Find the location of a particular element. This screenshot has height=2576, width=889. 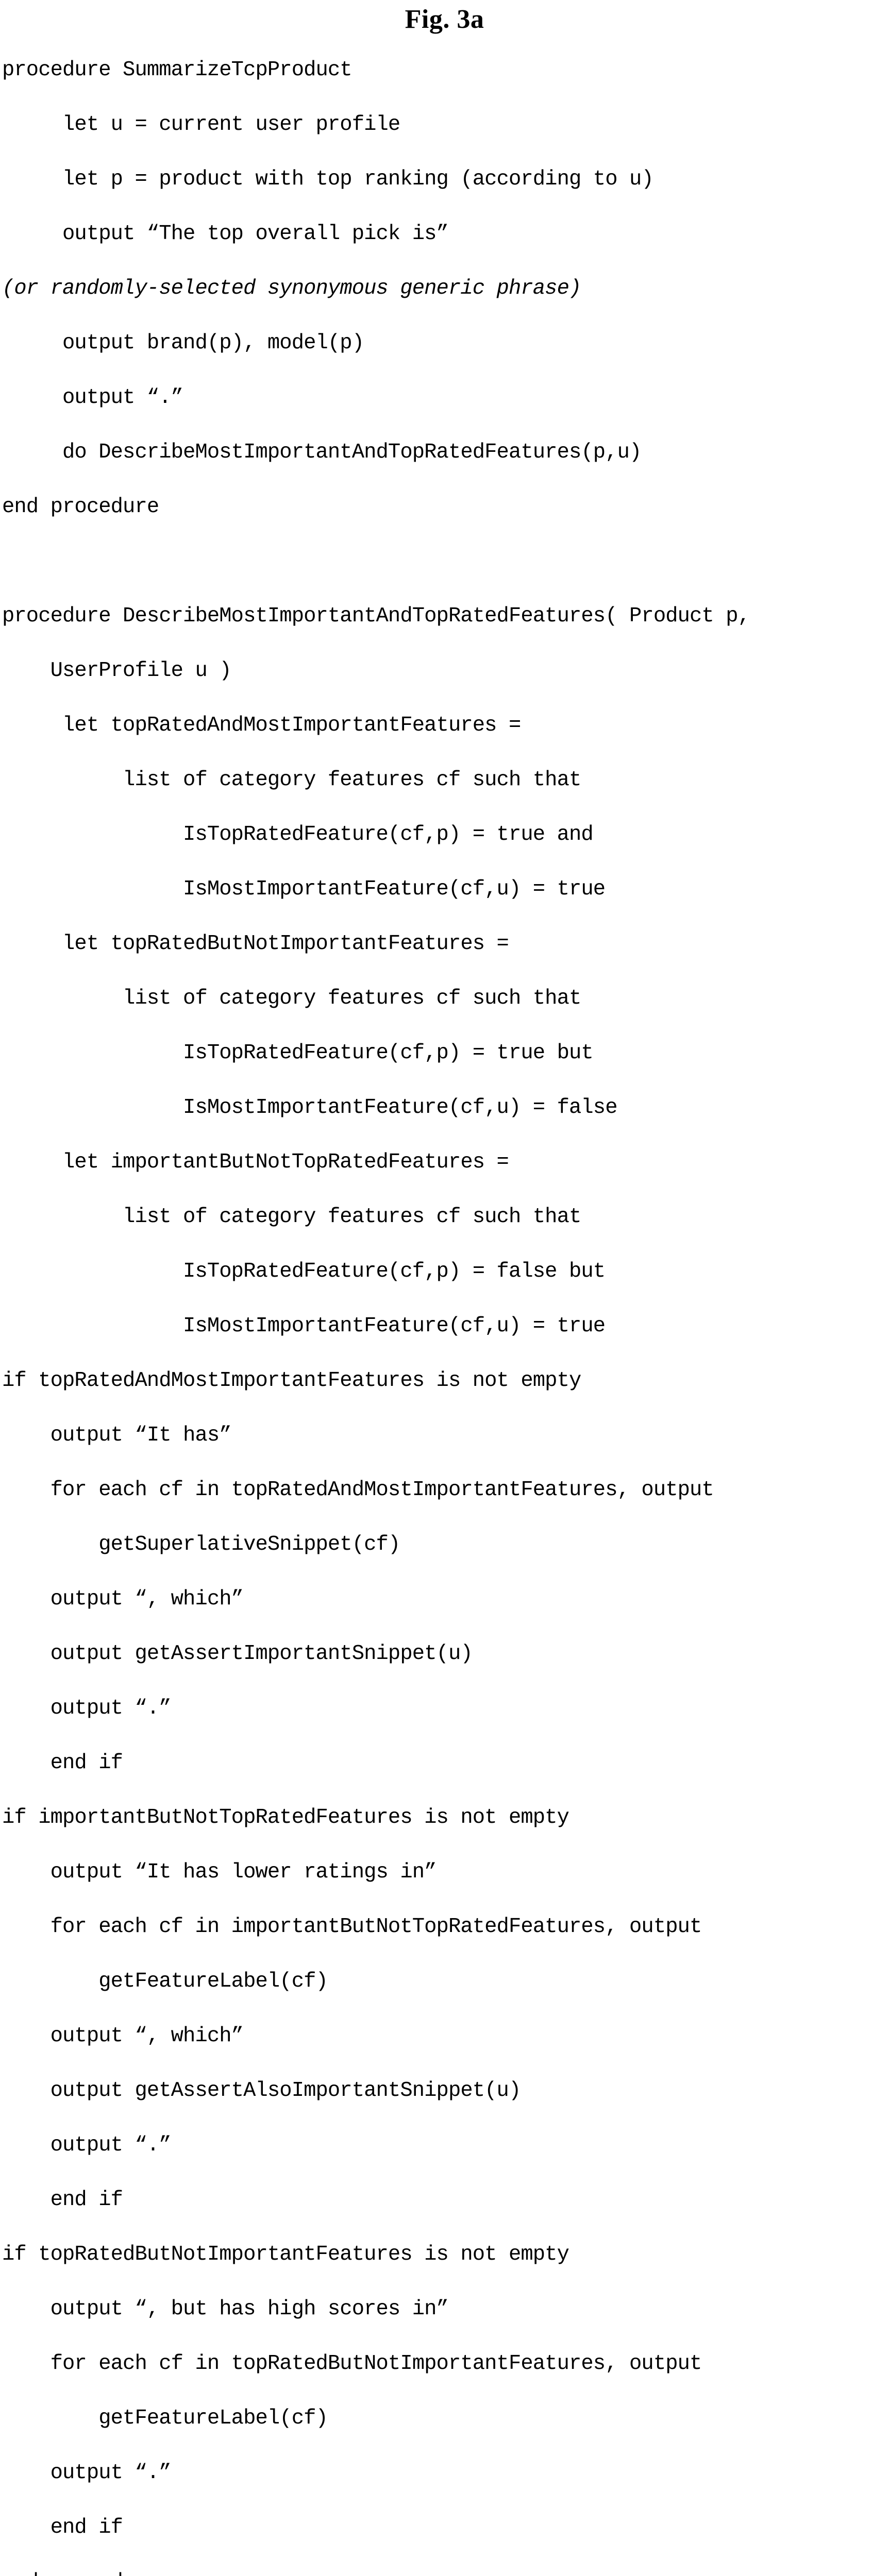

code-line: getSuperlativeSnippet(cf) is located at coordinates (201, 1544).